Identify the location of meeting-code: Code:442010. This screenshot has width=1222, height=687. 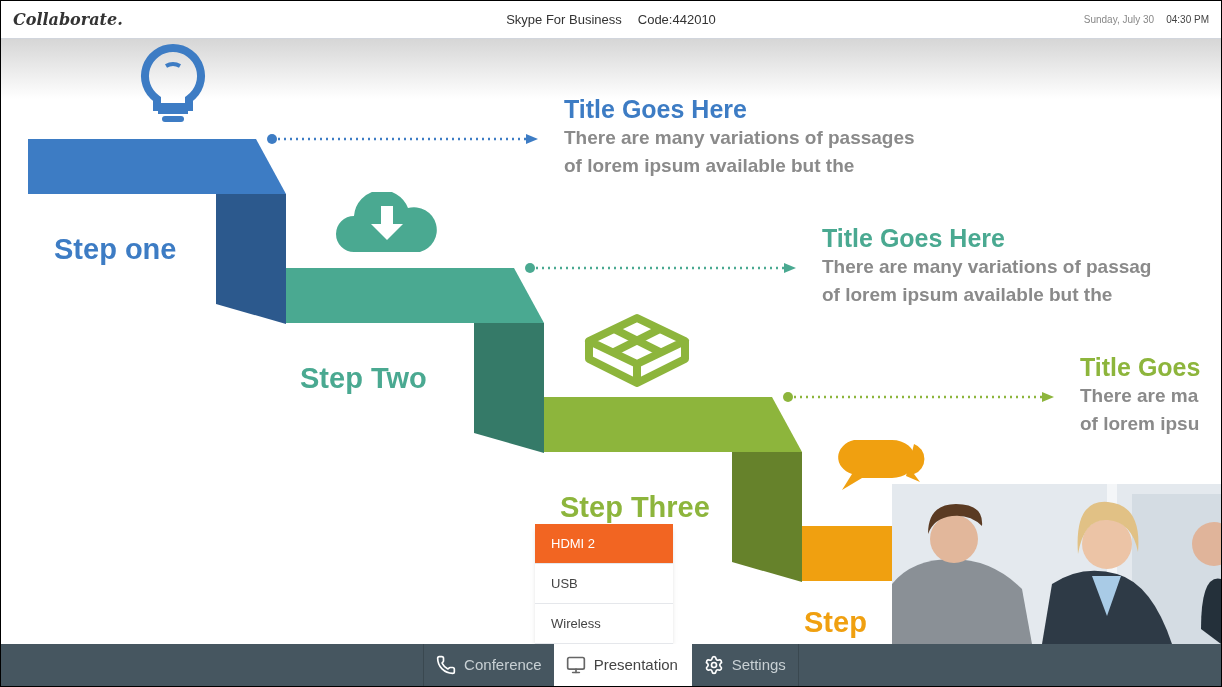
(676, 19).